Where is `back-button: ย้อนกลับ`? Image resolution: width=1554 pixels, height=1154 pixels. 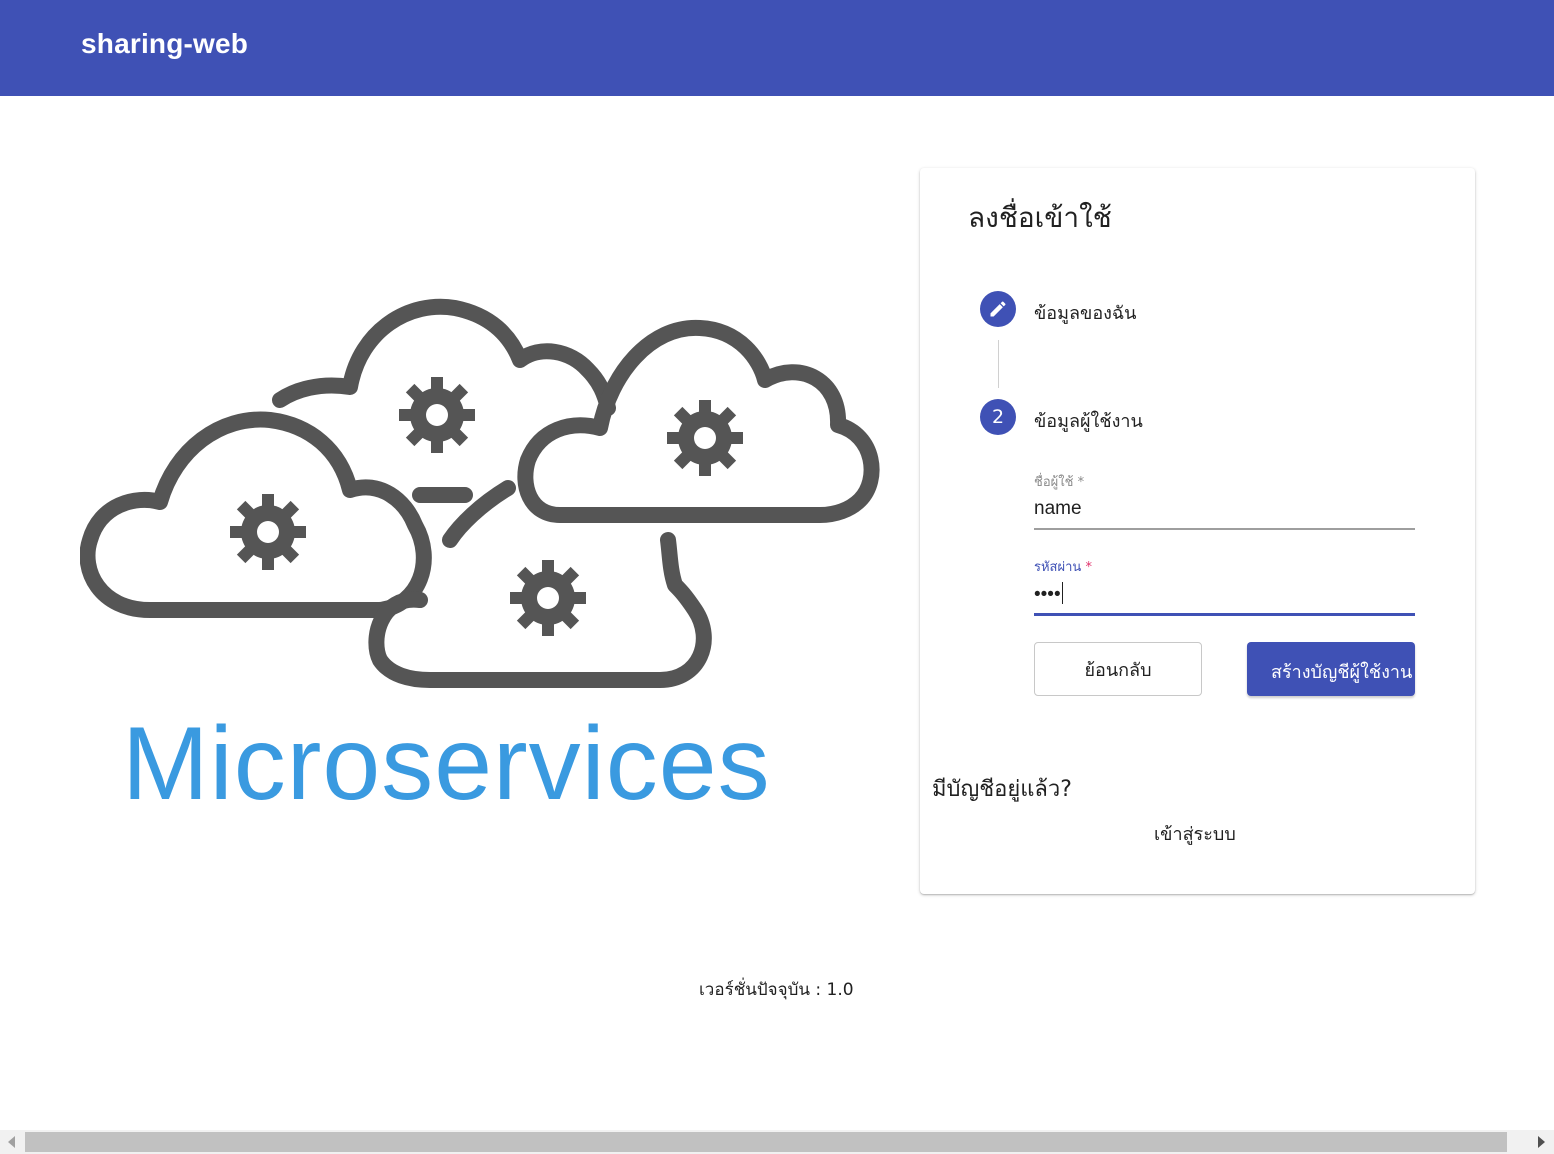 back-button: ย้อนกลับ is located at coordinates (1118, 669).